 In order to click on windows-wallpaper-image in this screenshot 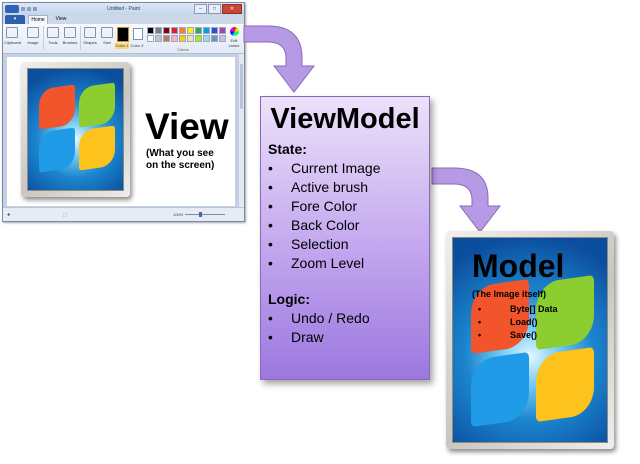, I will do `click(75, 129)`.